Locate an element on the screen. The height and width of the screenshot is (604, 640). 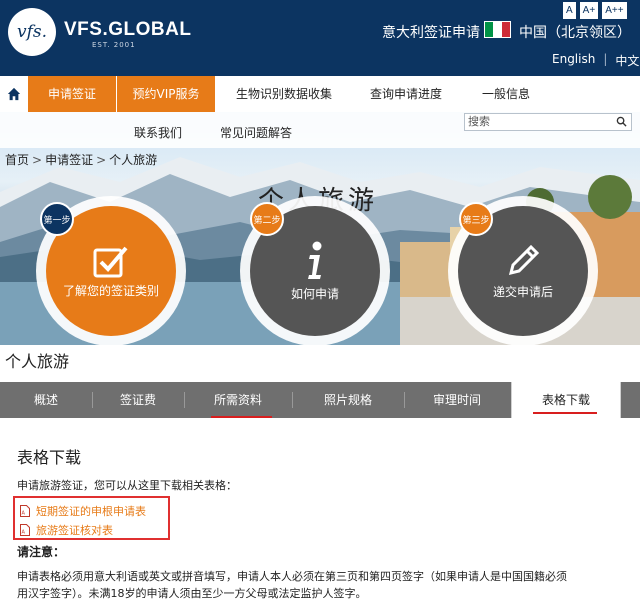
breadcrumb: 首页 > 申请签证 > 个人旅游 is located at coordinates (81, 160).